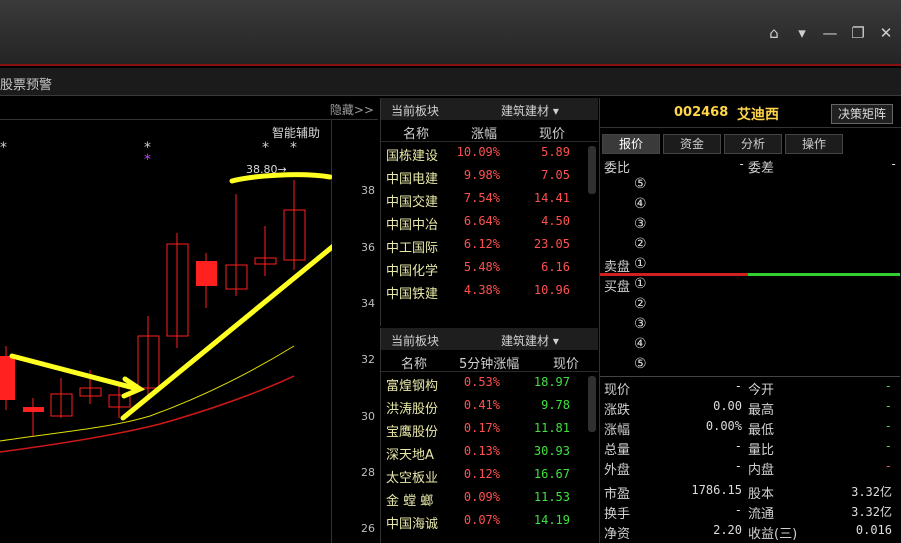 This screenshot has height=543, width=901. I want to click on stock-row: 中国化学 5.48% 6.16, so click(489, 268).